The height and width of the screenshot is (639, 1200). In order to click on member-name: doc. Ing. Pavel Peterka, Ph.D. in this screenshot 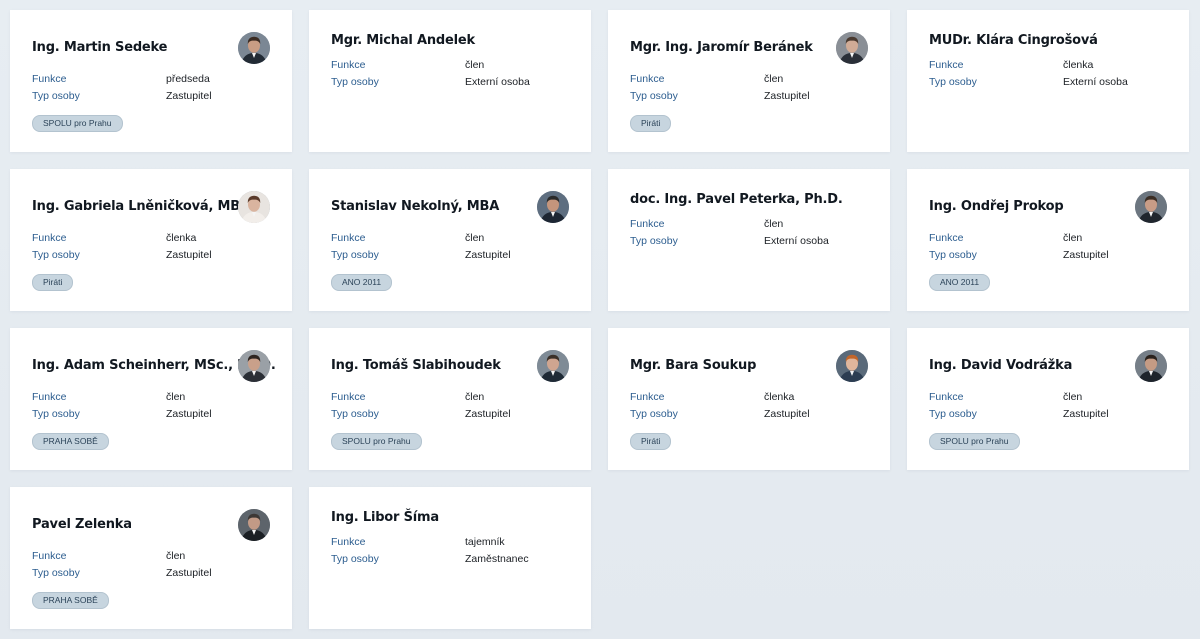, I will do `click(736, 199)`.